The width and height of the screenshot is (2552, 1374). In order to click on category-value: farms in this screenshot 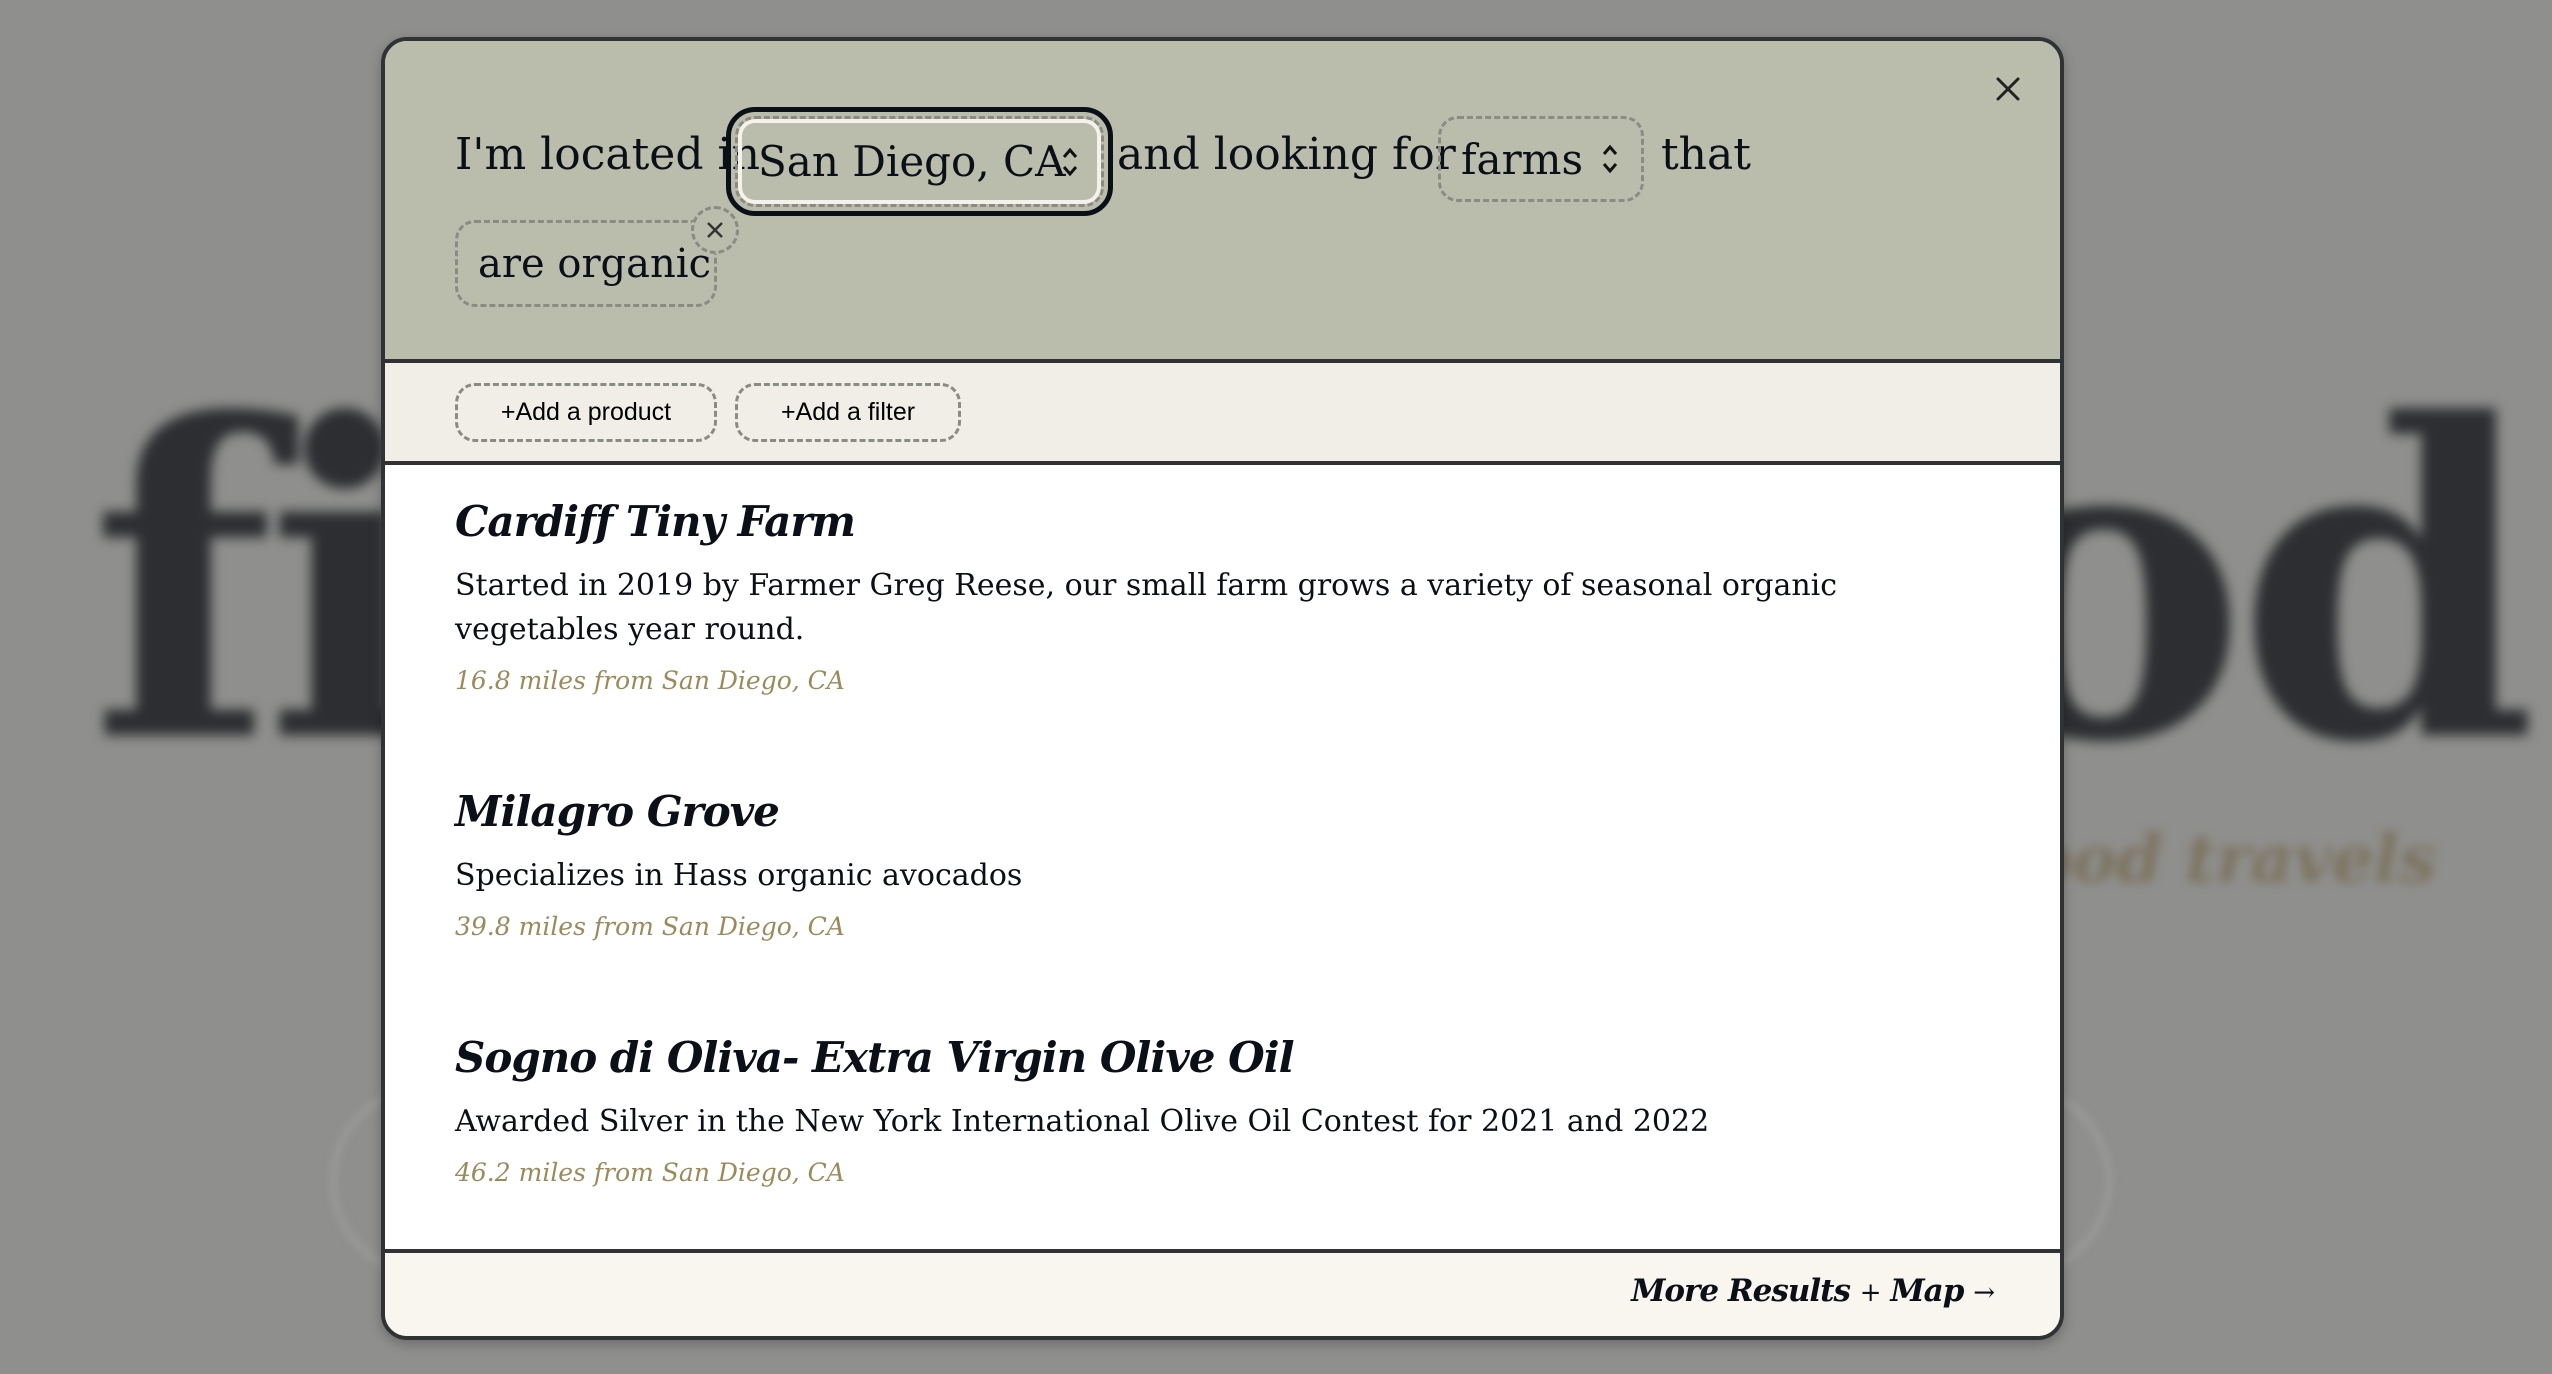, I will do `click(1522, 159)`.